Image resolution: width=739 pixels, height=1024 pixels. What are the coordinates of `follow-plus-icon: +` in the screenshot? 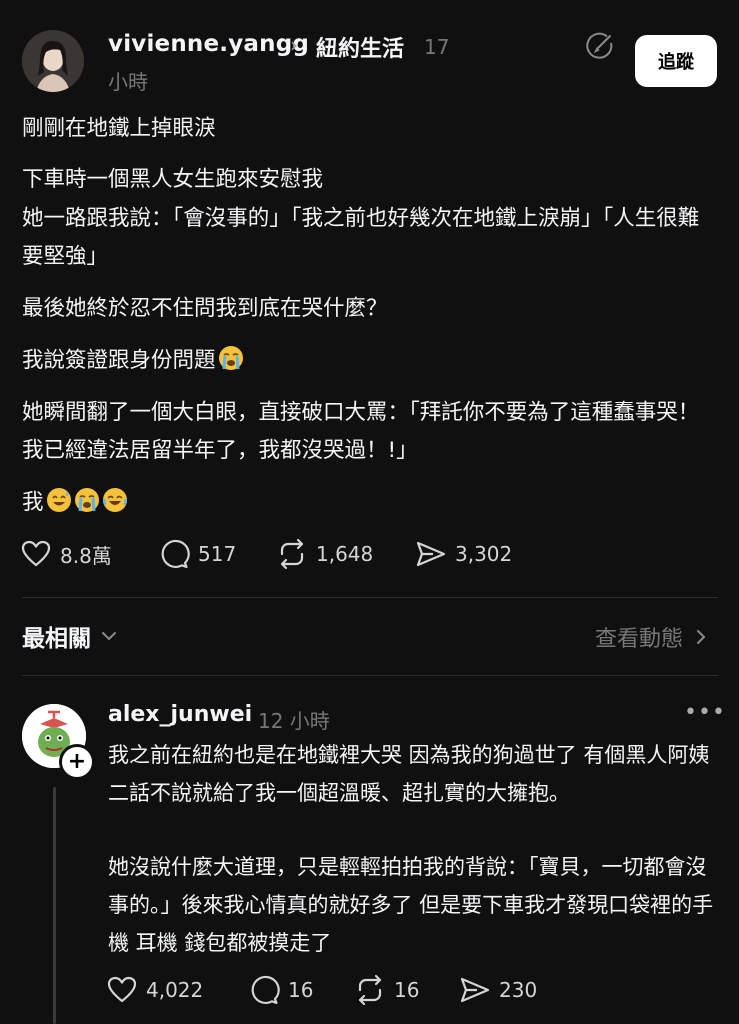 It's located at (77, 762).